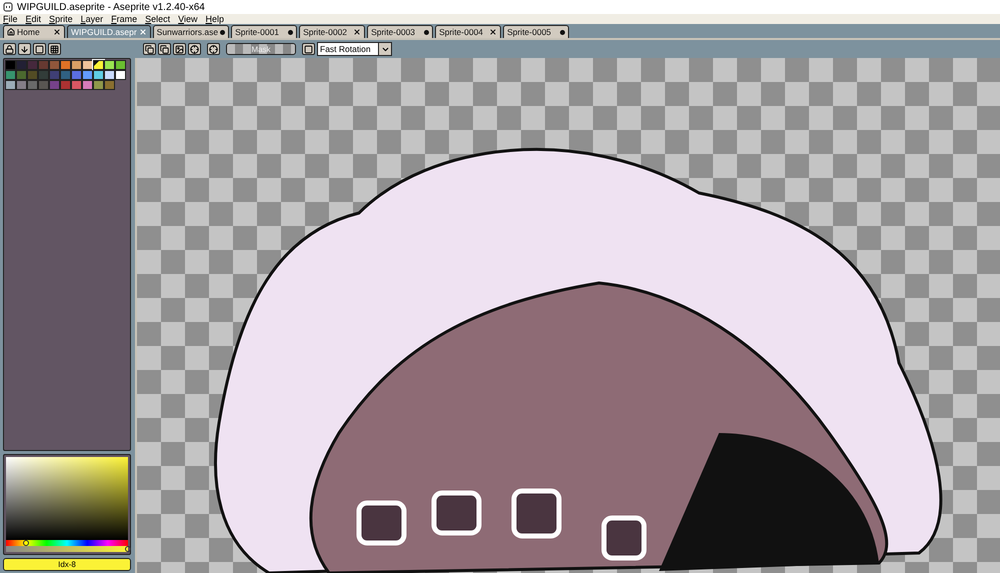 The image size is (1000, 573). Describe the element at coordinates (264, 31) in the screenshot. I see `file-tab: Sprite-0001` at that location.